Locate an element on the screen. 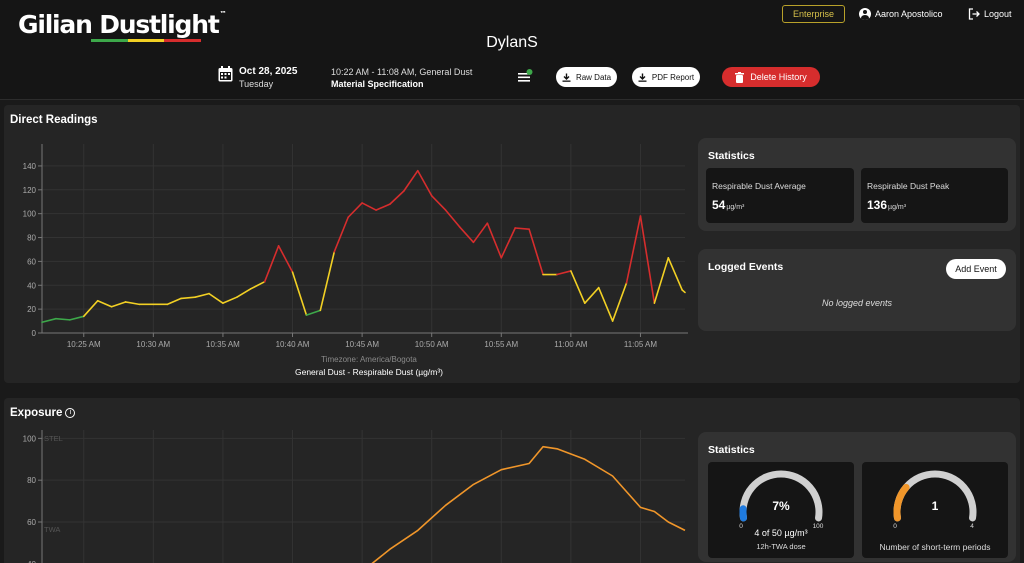 The width and height of the screenshot is (1024, 563). twa-dose-gauge: 7% 0 100 4 of 50 µg/m³ 12h-TWA dose is located at coordinates (781, 510).